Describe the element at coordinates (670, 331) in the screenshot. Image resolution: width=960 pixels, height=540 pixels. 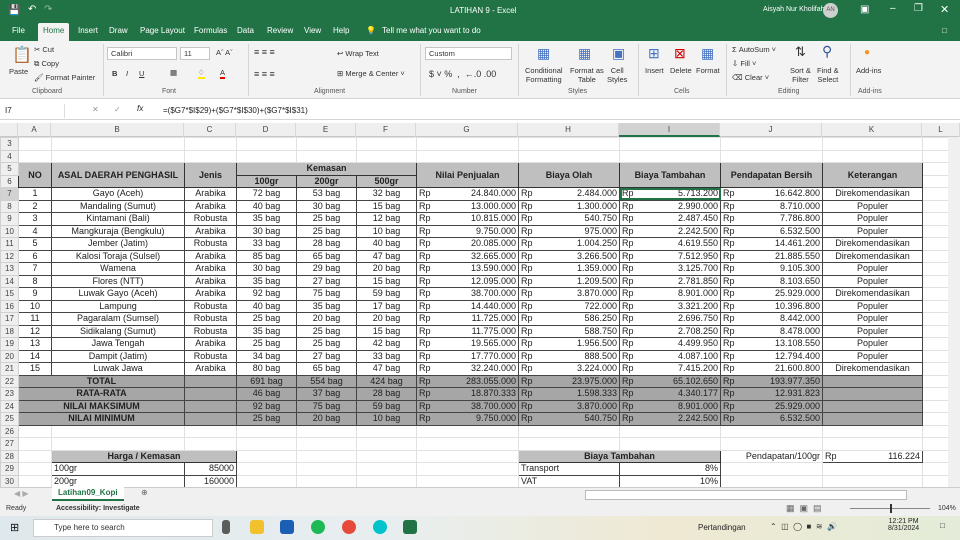
I see `cell-money: Rp 2.708.250` at that location.